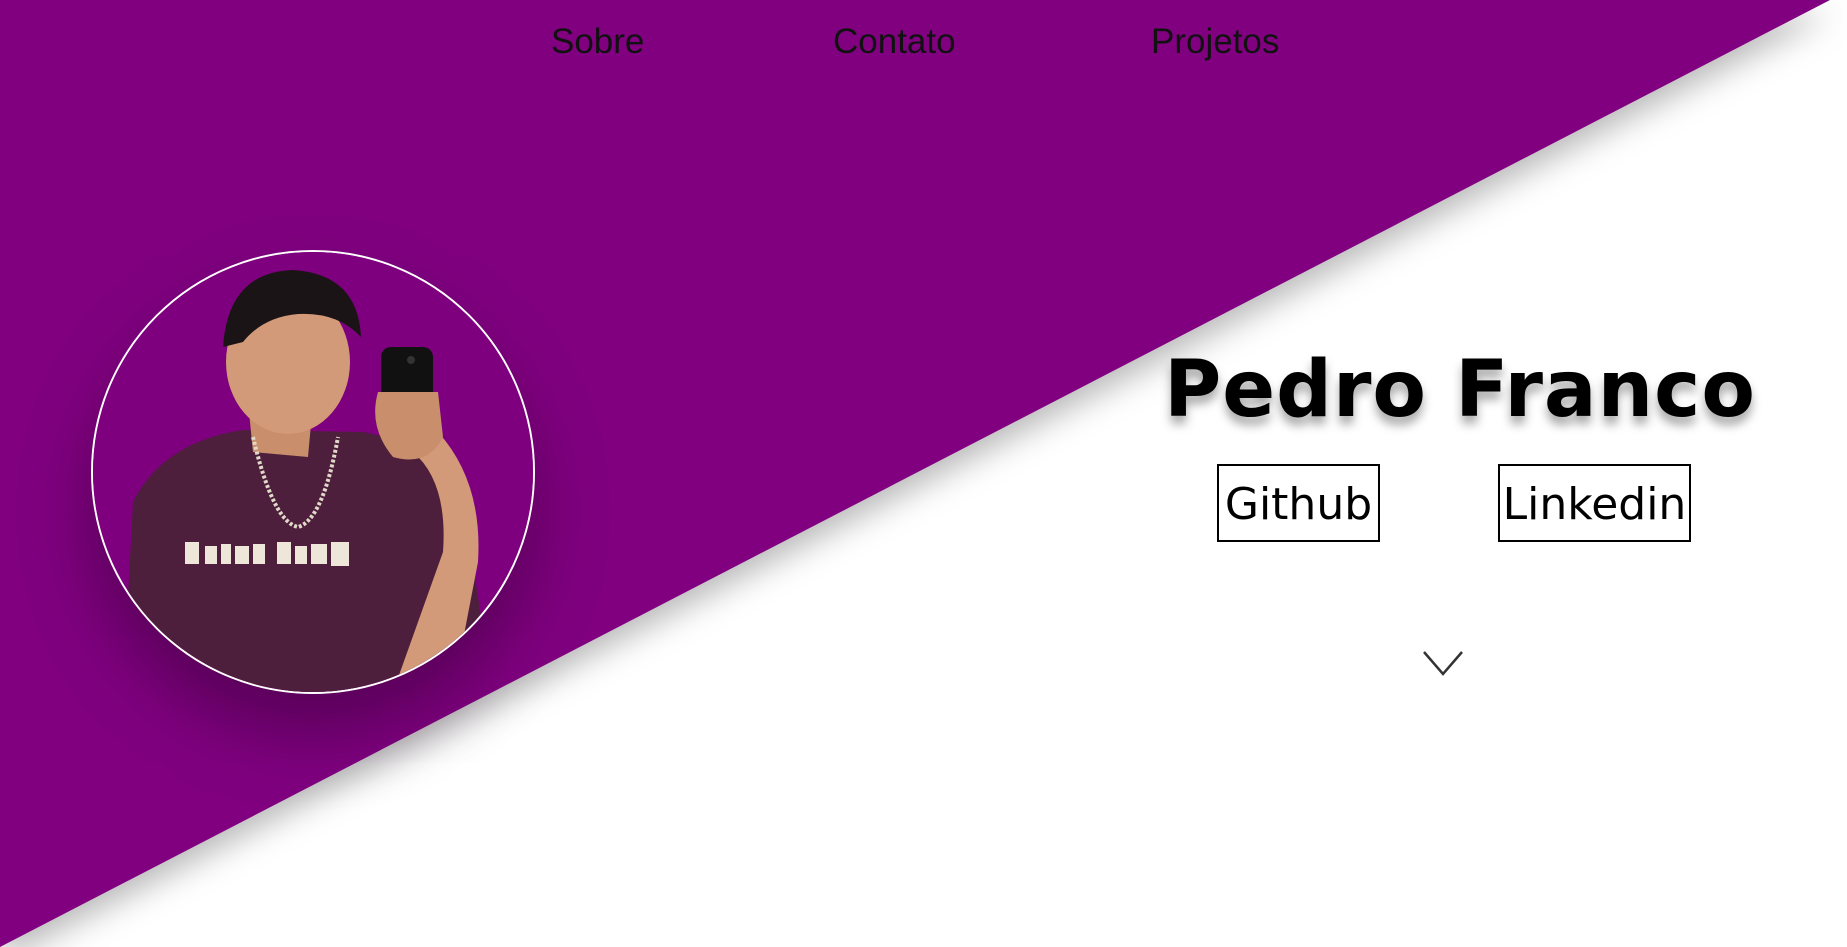 Image resolution: width=1847 pixels, height=947 pixels. Describe the element at coordinates (1460, 390) in the screenshot. I see `hero-name: Pedro Franco` at that location.